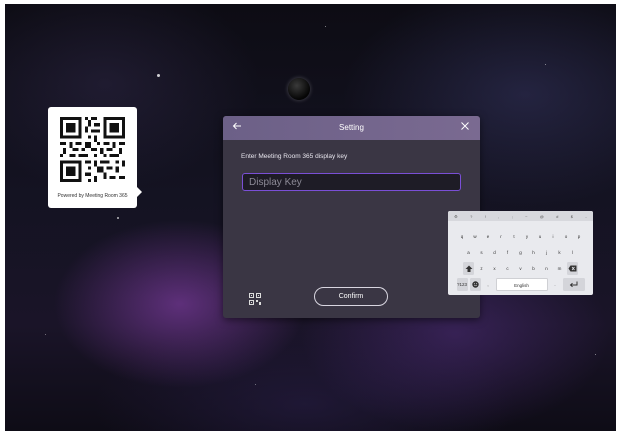  Describe the element at coordinates (475, 236) in the screenshot. I see `key-w: w` at that location.